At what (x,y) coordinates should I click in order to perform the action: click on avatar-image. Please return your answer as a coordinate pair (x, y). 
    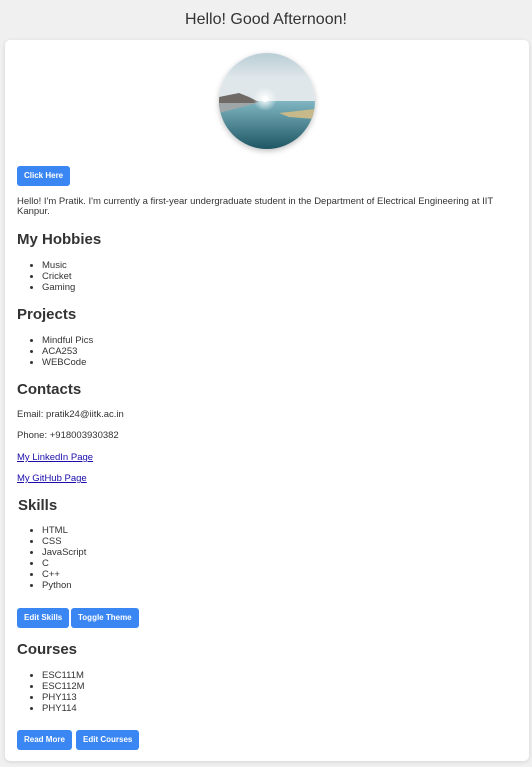
    Looking at the image, I should click on (267, 101).